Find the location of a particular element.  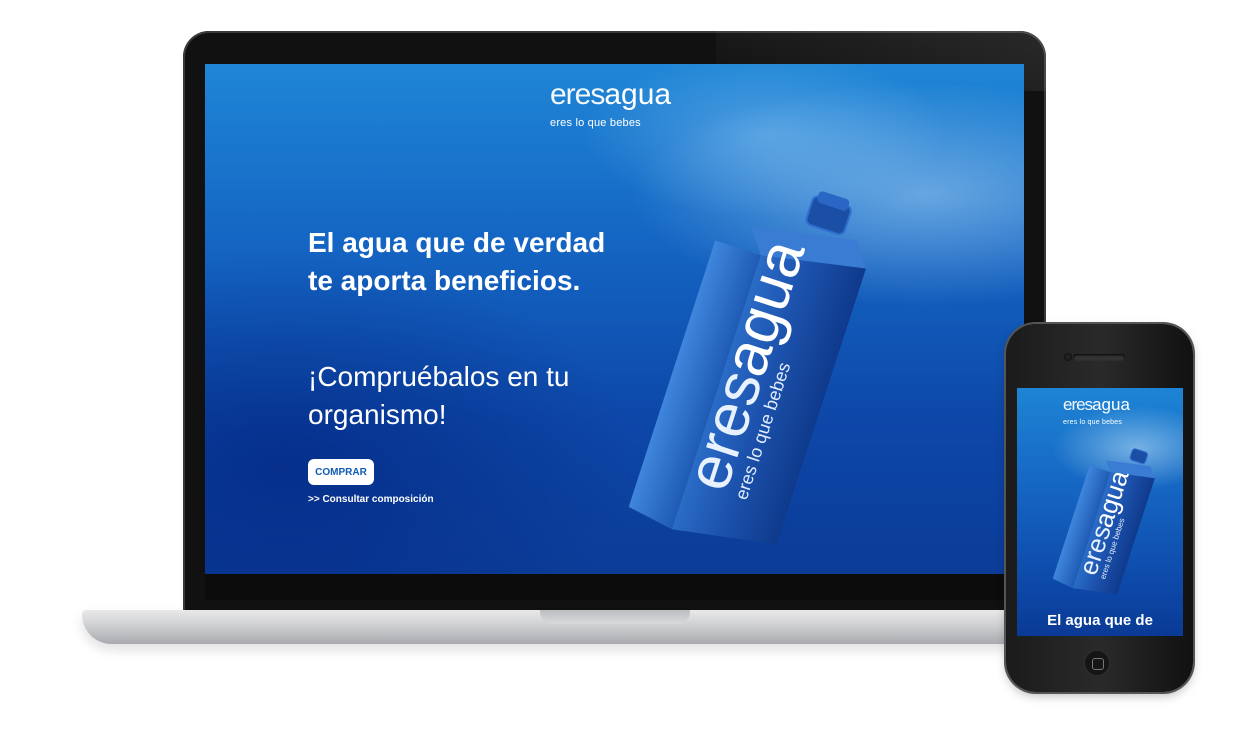

phone-water-carton-image: eres agua eres lo que bebes is located at coordinates (1103, 521).